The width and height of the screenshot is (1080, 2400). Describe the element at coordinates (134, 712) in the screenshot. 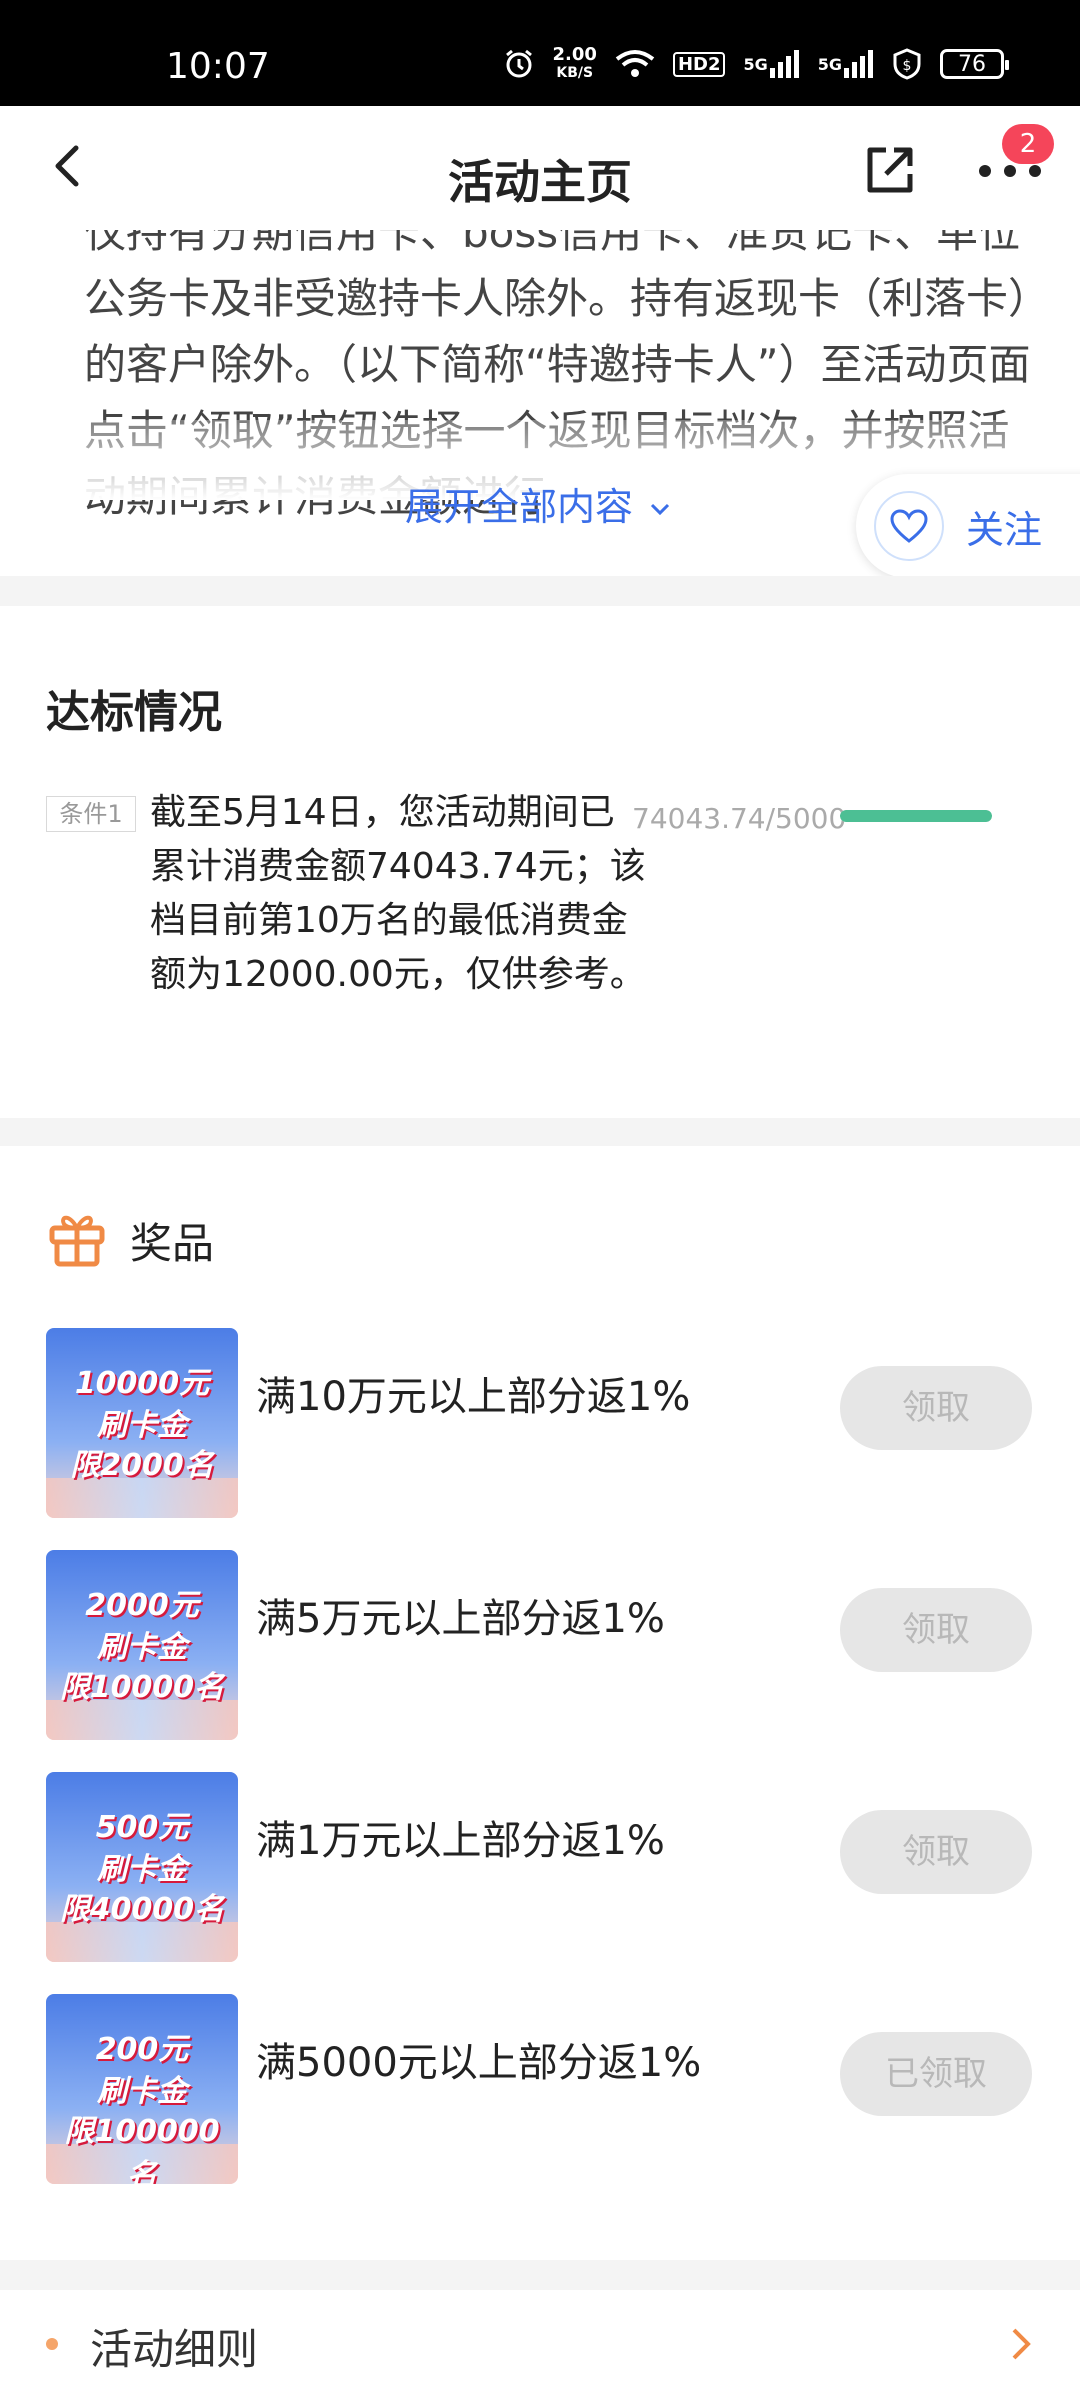

I see `status-title: 达标情况` at that location.